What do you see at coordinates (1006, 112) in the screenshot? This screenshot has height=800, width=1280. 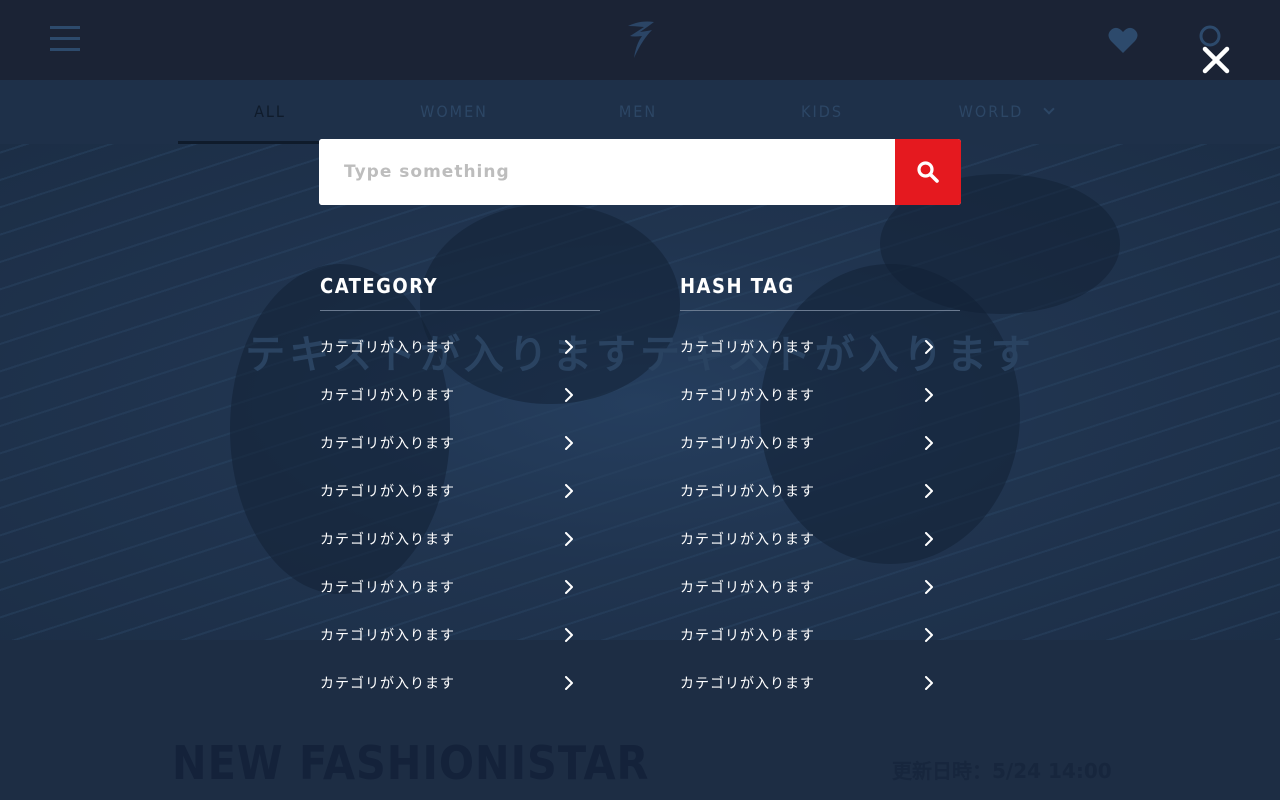 I see `nav-tab-world: WORLD` at bounding box center [1006, 112].